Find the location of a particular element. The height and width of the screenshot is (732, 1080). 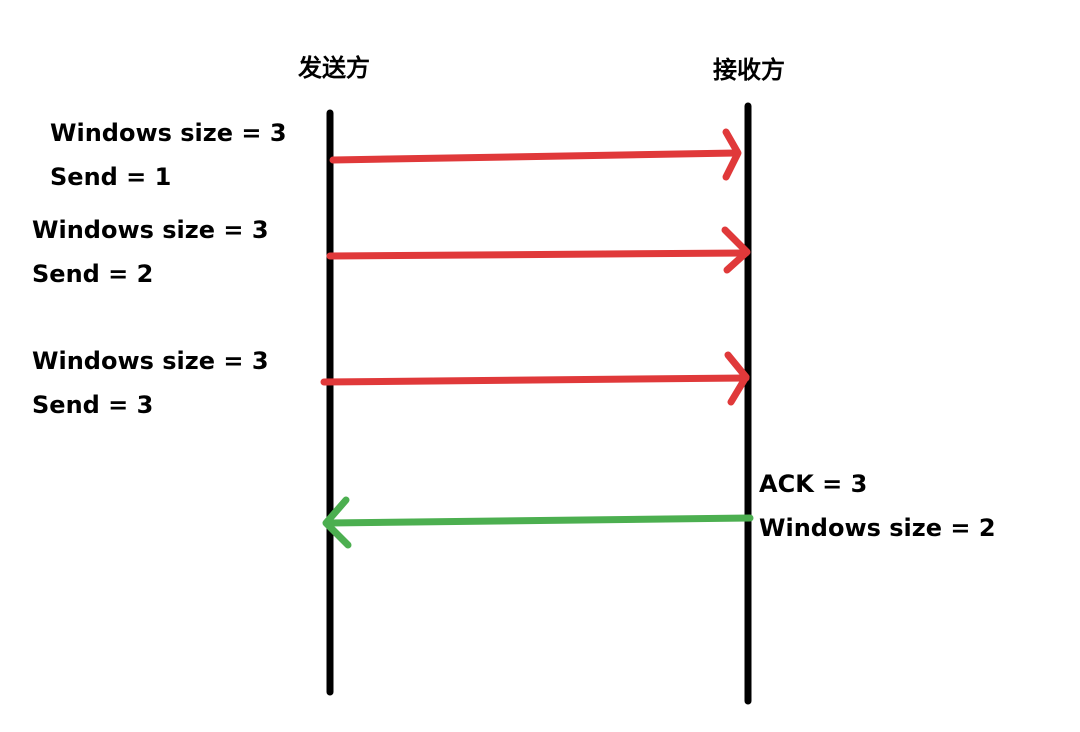

ack-arrow is located at coordinates (538, 522).